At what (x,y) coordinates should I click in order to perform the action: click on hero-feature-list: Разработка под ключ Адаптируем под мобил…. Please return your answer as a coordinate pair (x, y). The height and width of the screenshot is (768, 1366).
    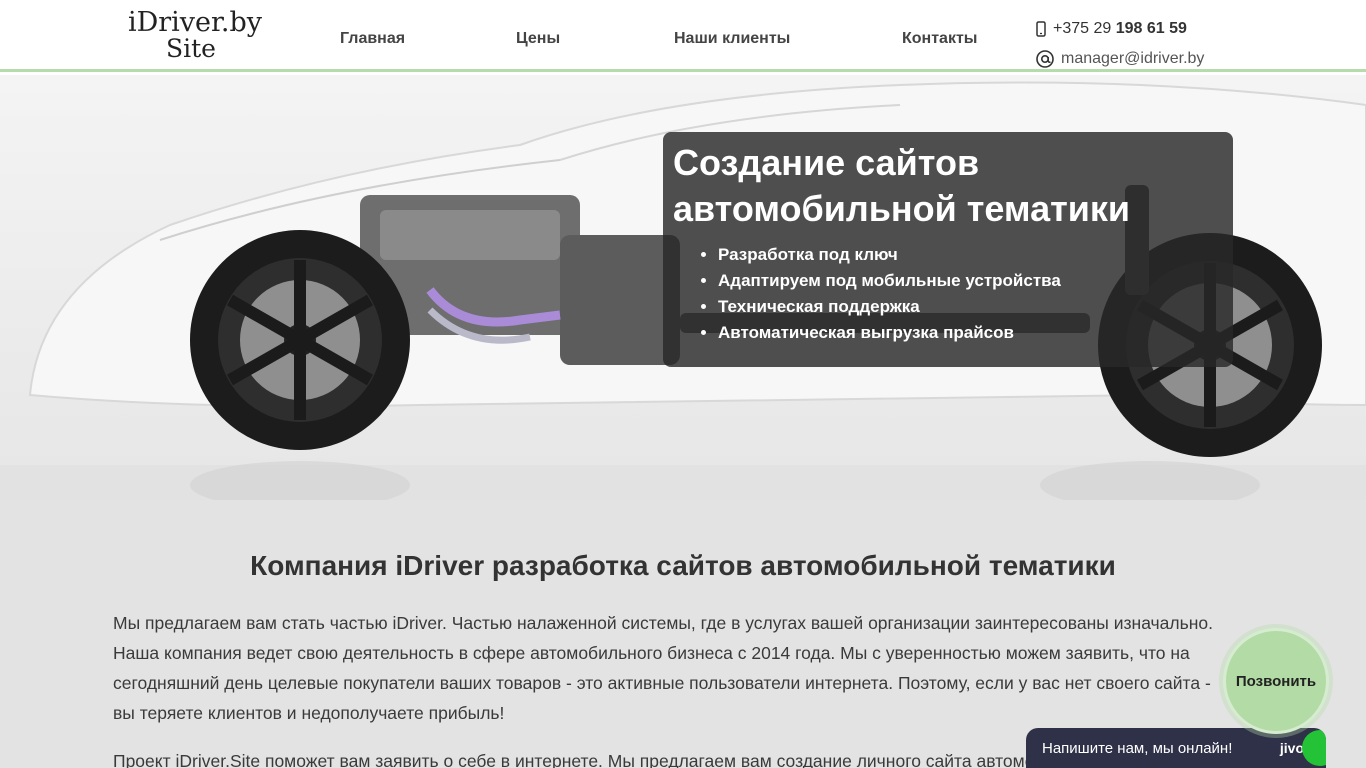
    Looking at the image, I should click on (948, 294).